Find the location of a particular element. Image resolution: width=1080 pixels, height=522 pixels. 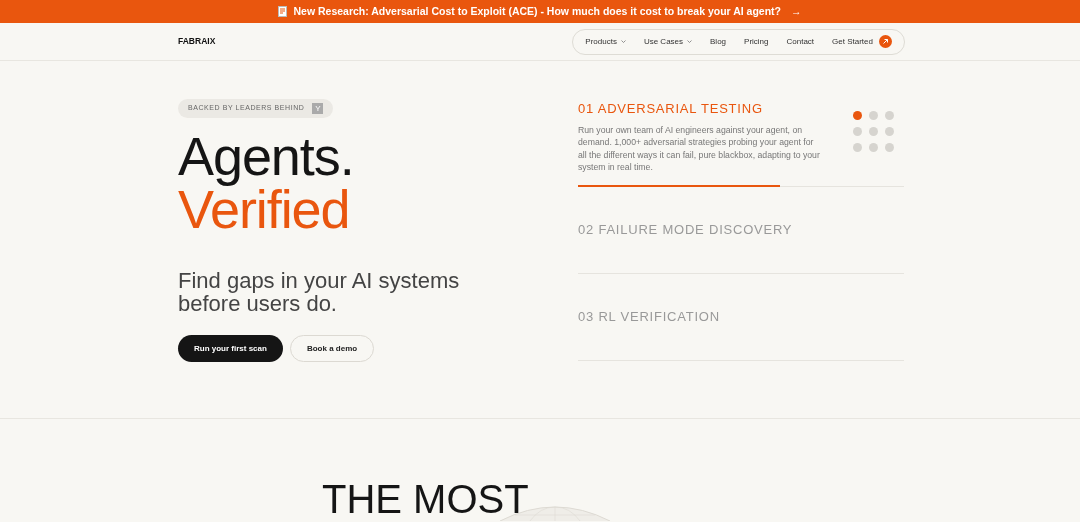

banner-text: New Research: Adversarial Cost to Exploit (ACE) - How much does it cost to break your AI agent? is located at coordinates (537, 11).